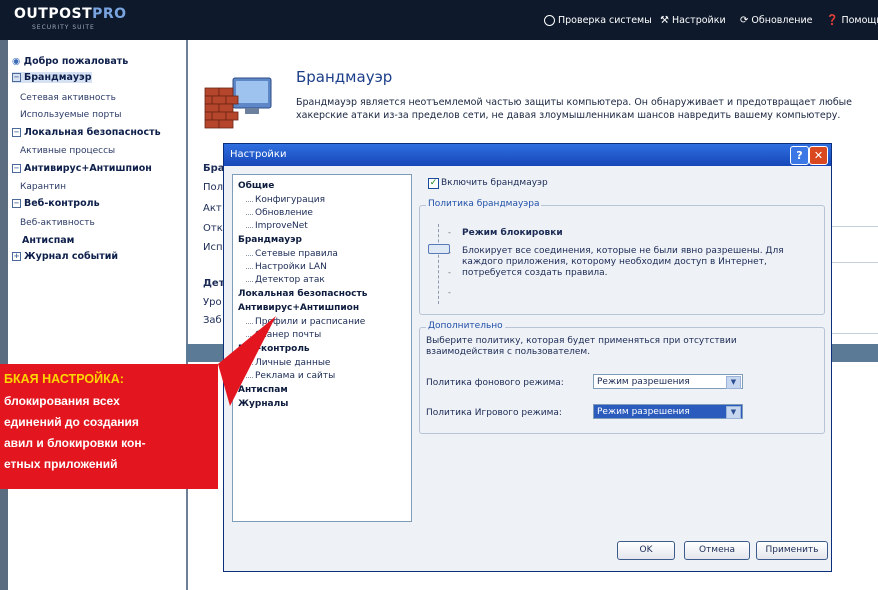  Describe the element at coordinates (86, 132) in the screenshot. I see `sidebar-item-local-security: − Локальная безопасность` at that location.